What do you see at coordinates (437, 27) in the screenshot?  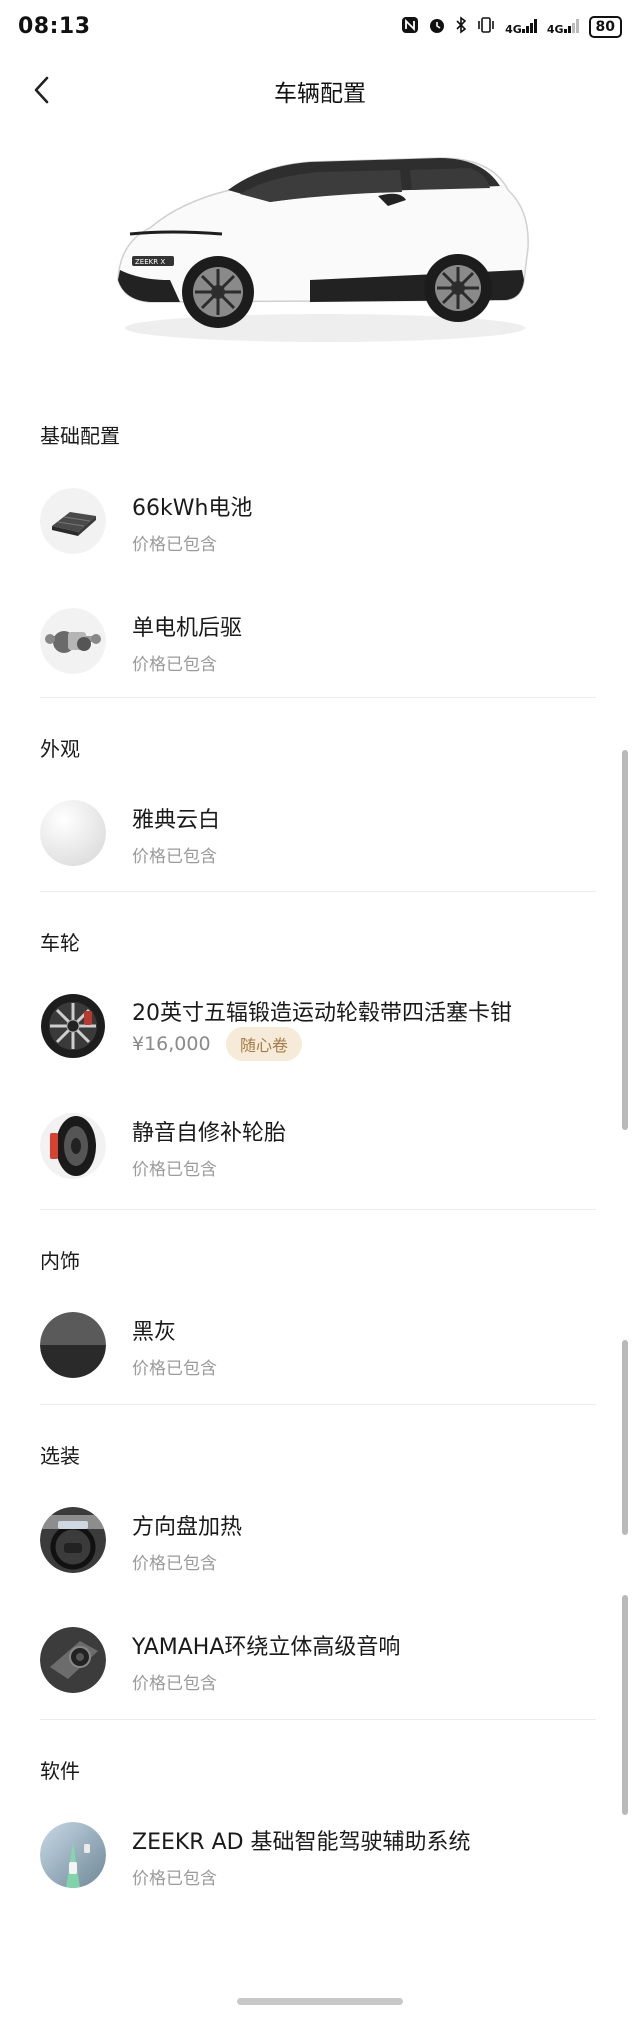 I see `alarm-icon` at bounding box center [437, 27].